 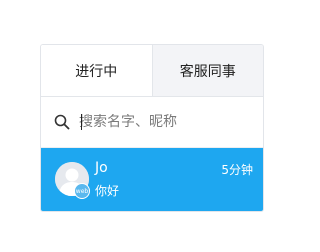 What do you see at coordinates (101, 168) in the screenshot?
I see `contact-name: Jo` at bounding box center [101, 168].